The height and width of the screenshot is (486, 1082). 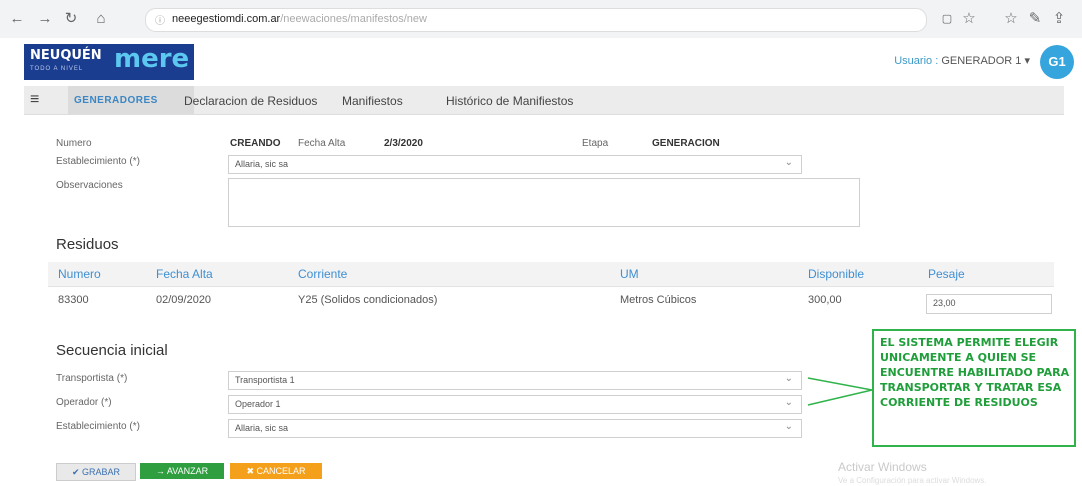 What do you see at coordinates (515, 404) in the screenshot?
I see `operador-select: Operador 1 ⌄` at bounding box center [515, 404].